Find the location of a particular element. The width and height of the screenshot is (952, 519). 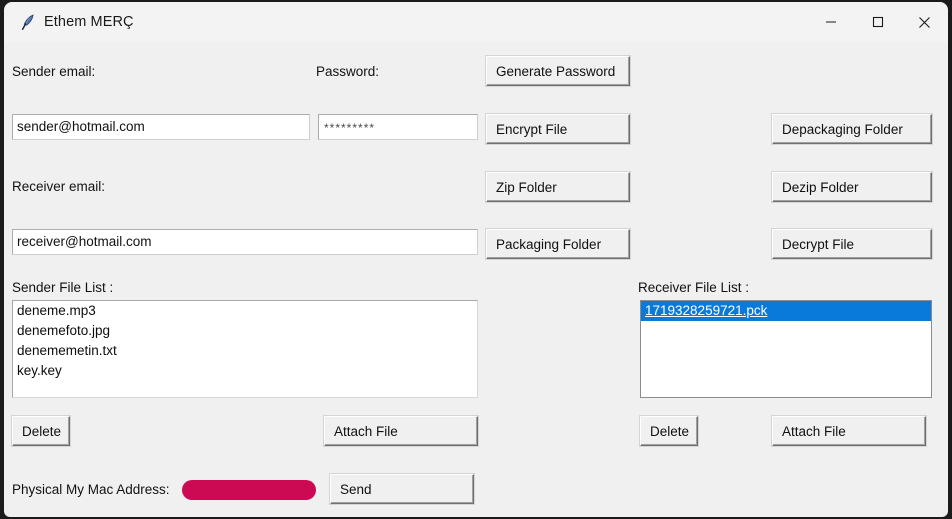

list-item: key.key is located at coordinates (245, 371).